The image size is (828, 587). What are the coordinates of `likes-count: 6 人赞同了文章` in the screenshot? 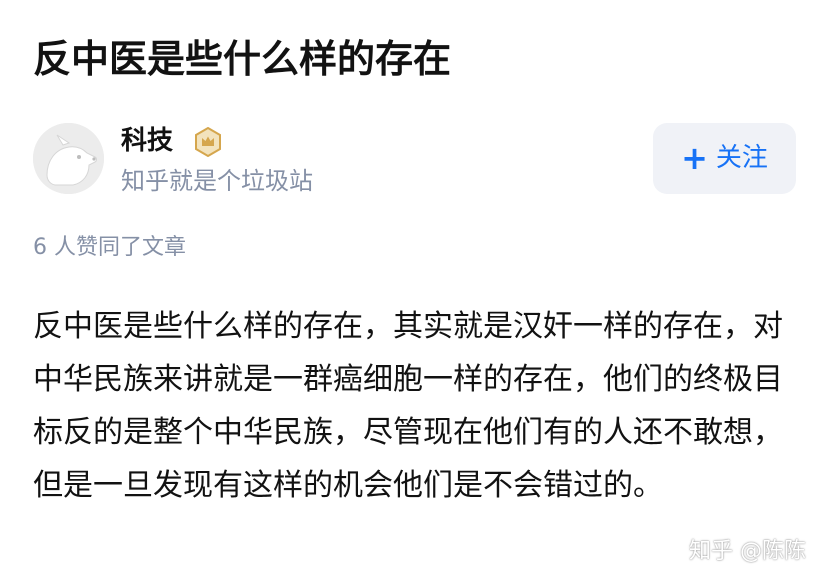 It's located at (109, 248).